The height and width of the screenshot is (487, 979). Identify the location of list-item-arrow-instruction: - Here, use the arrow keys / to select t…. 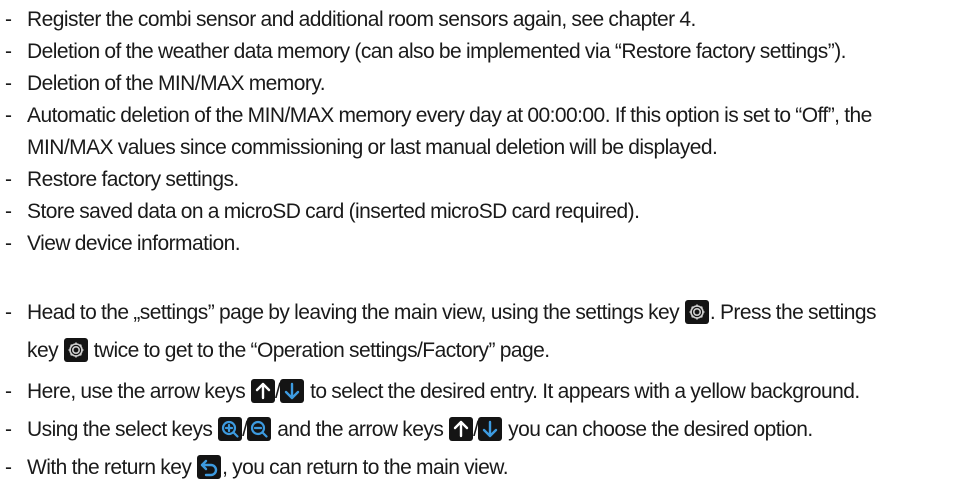
(489, 392).